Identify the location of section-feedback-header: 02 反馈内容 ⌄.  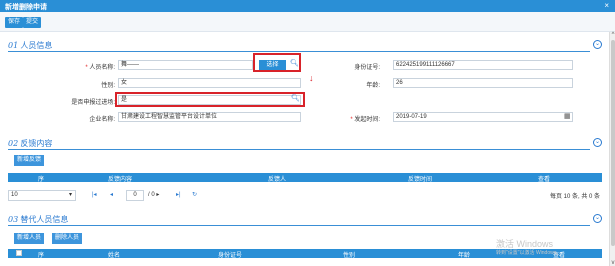
(305, 143).